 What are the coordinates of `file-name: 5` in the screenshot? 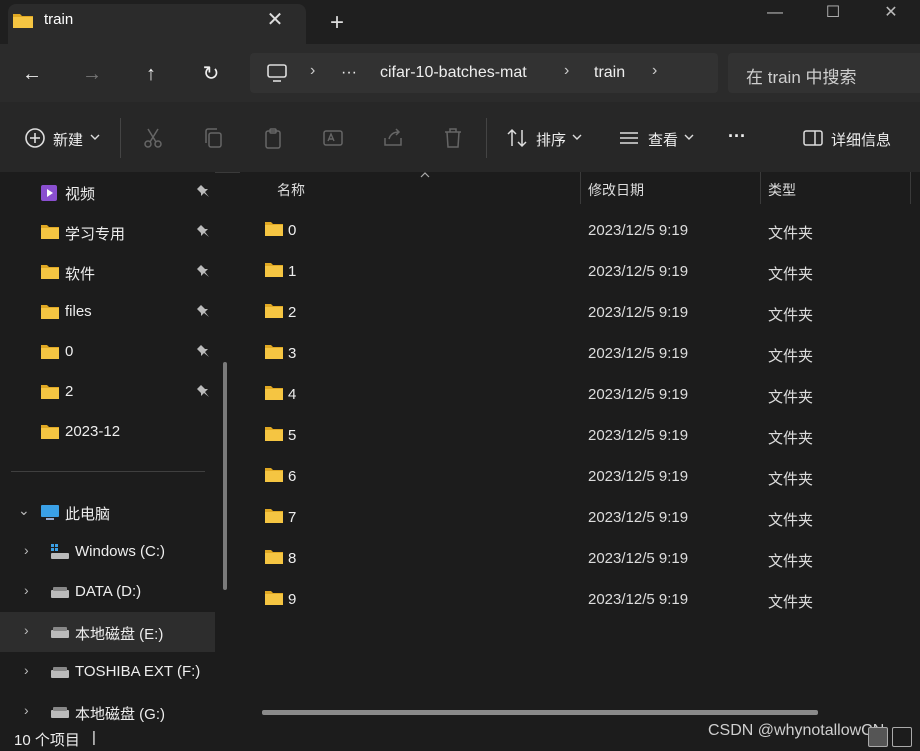 It's located at (292, 435).